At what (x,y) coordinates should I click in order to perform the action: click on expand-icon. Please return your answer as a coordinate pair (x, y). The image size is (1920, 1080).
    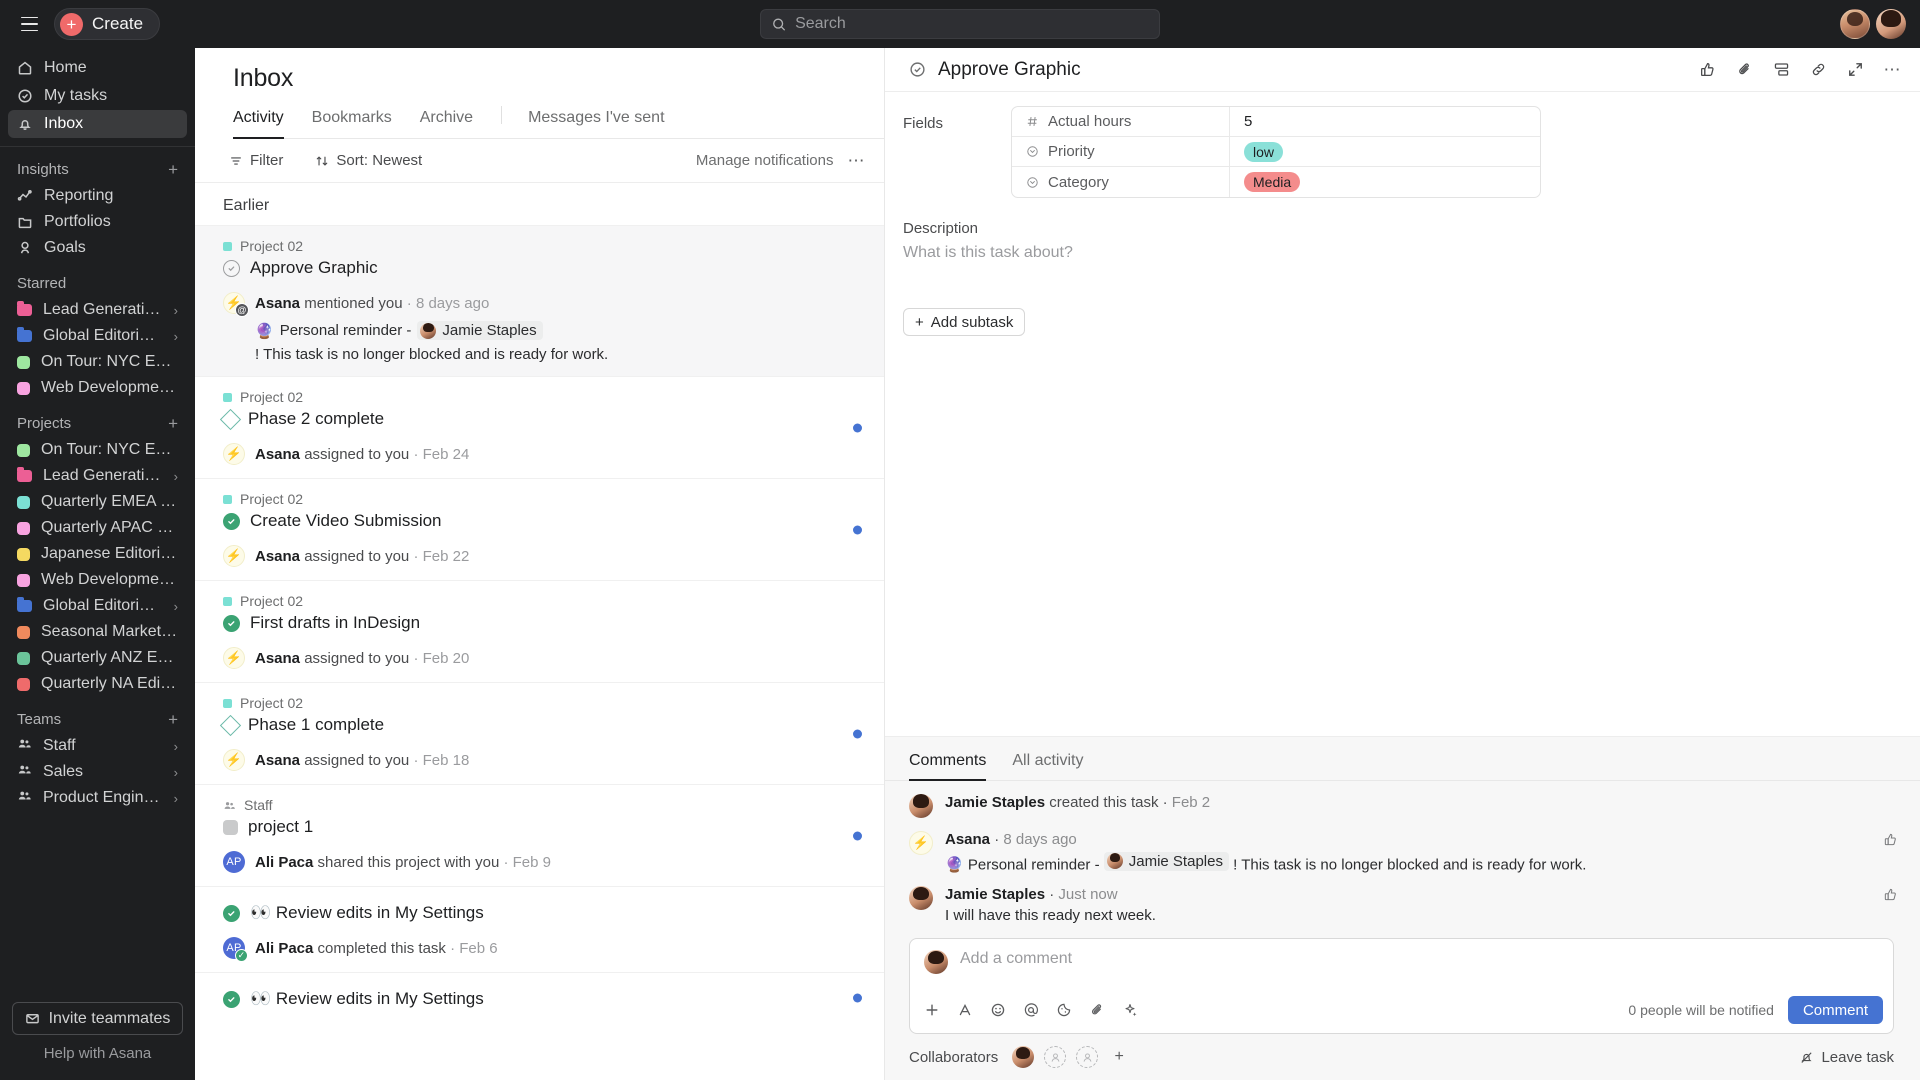
    Looking at the image, I should click on (1855, 69).